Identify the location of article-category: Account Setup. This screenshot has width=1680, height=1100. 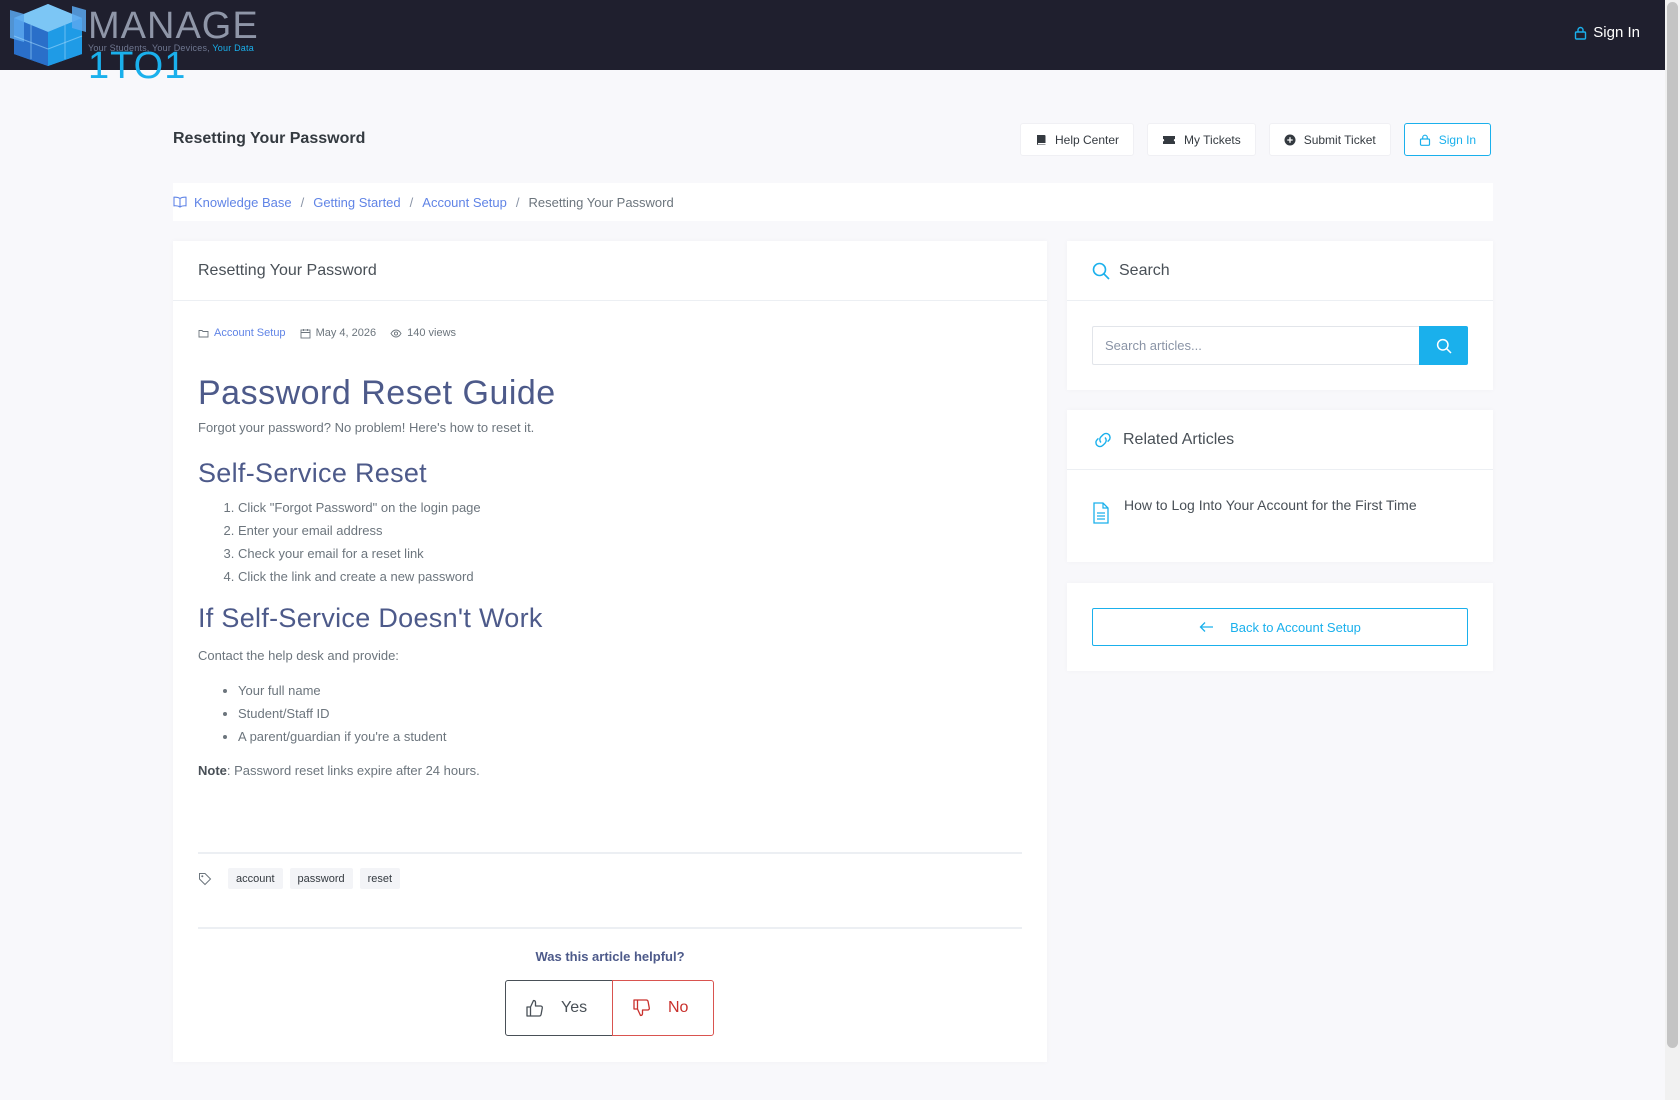
(242, 333).